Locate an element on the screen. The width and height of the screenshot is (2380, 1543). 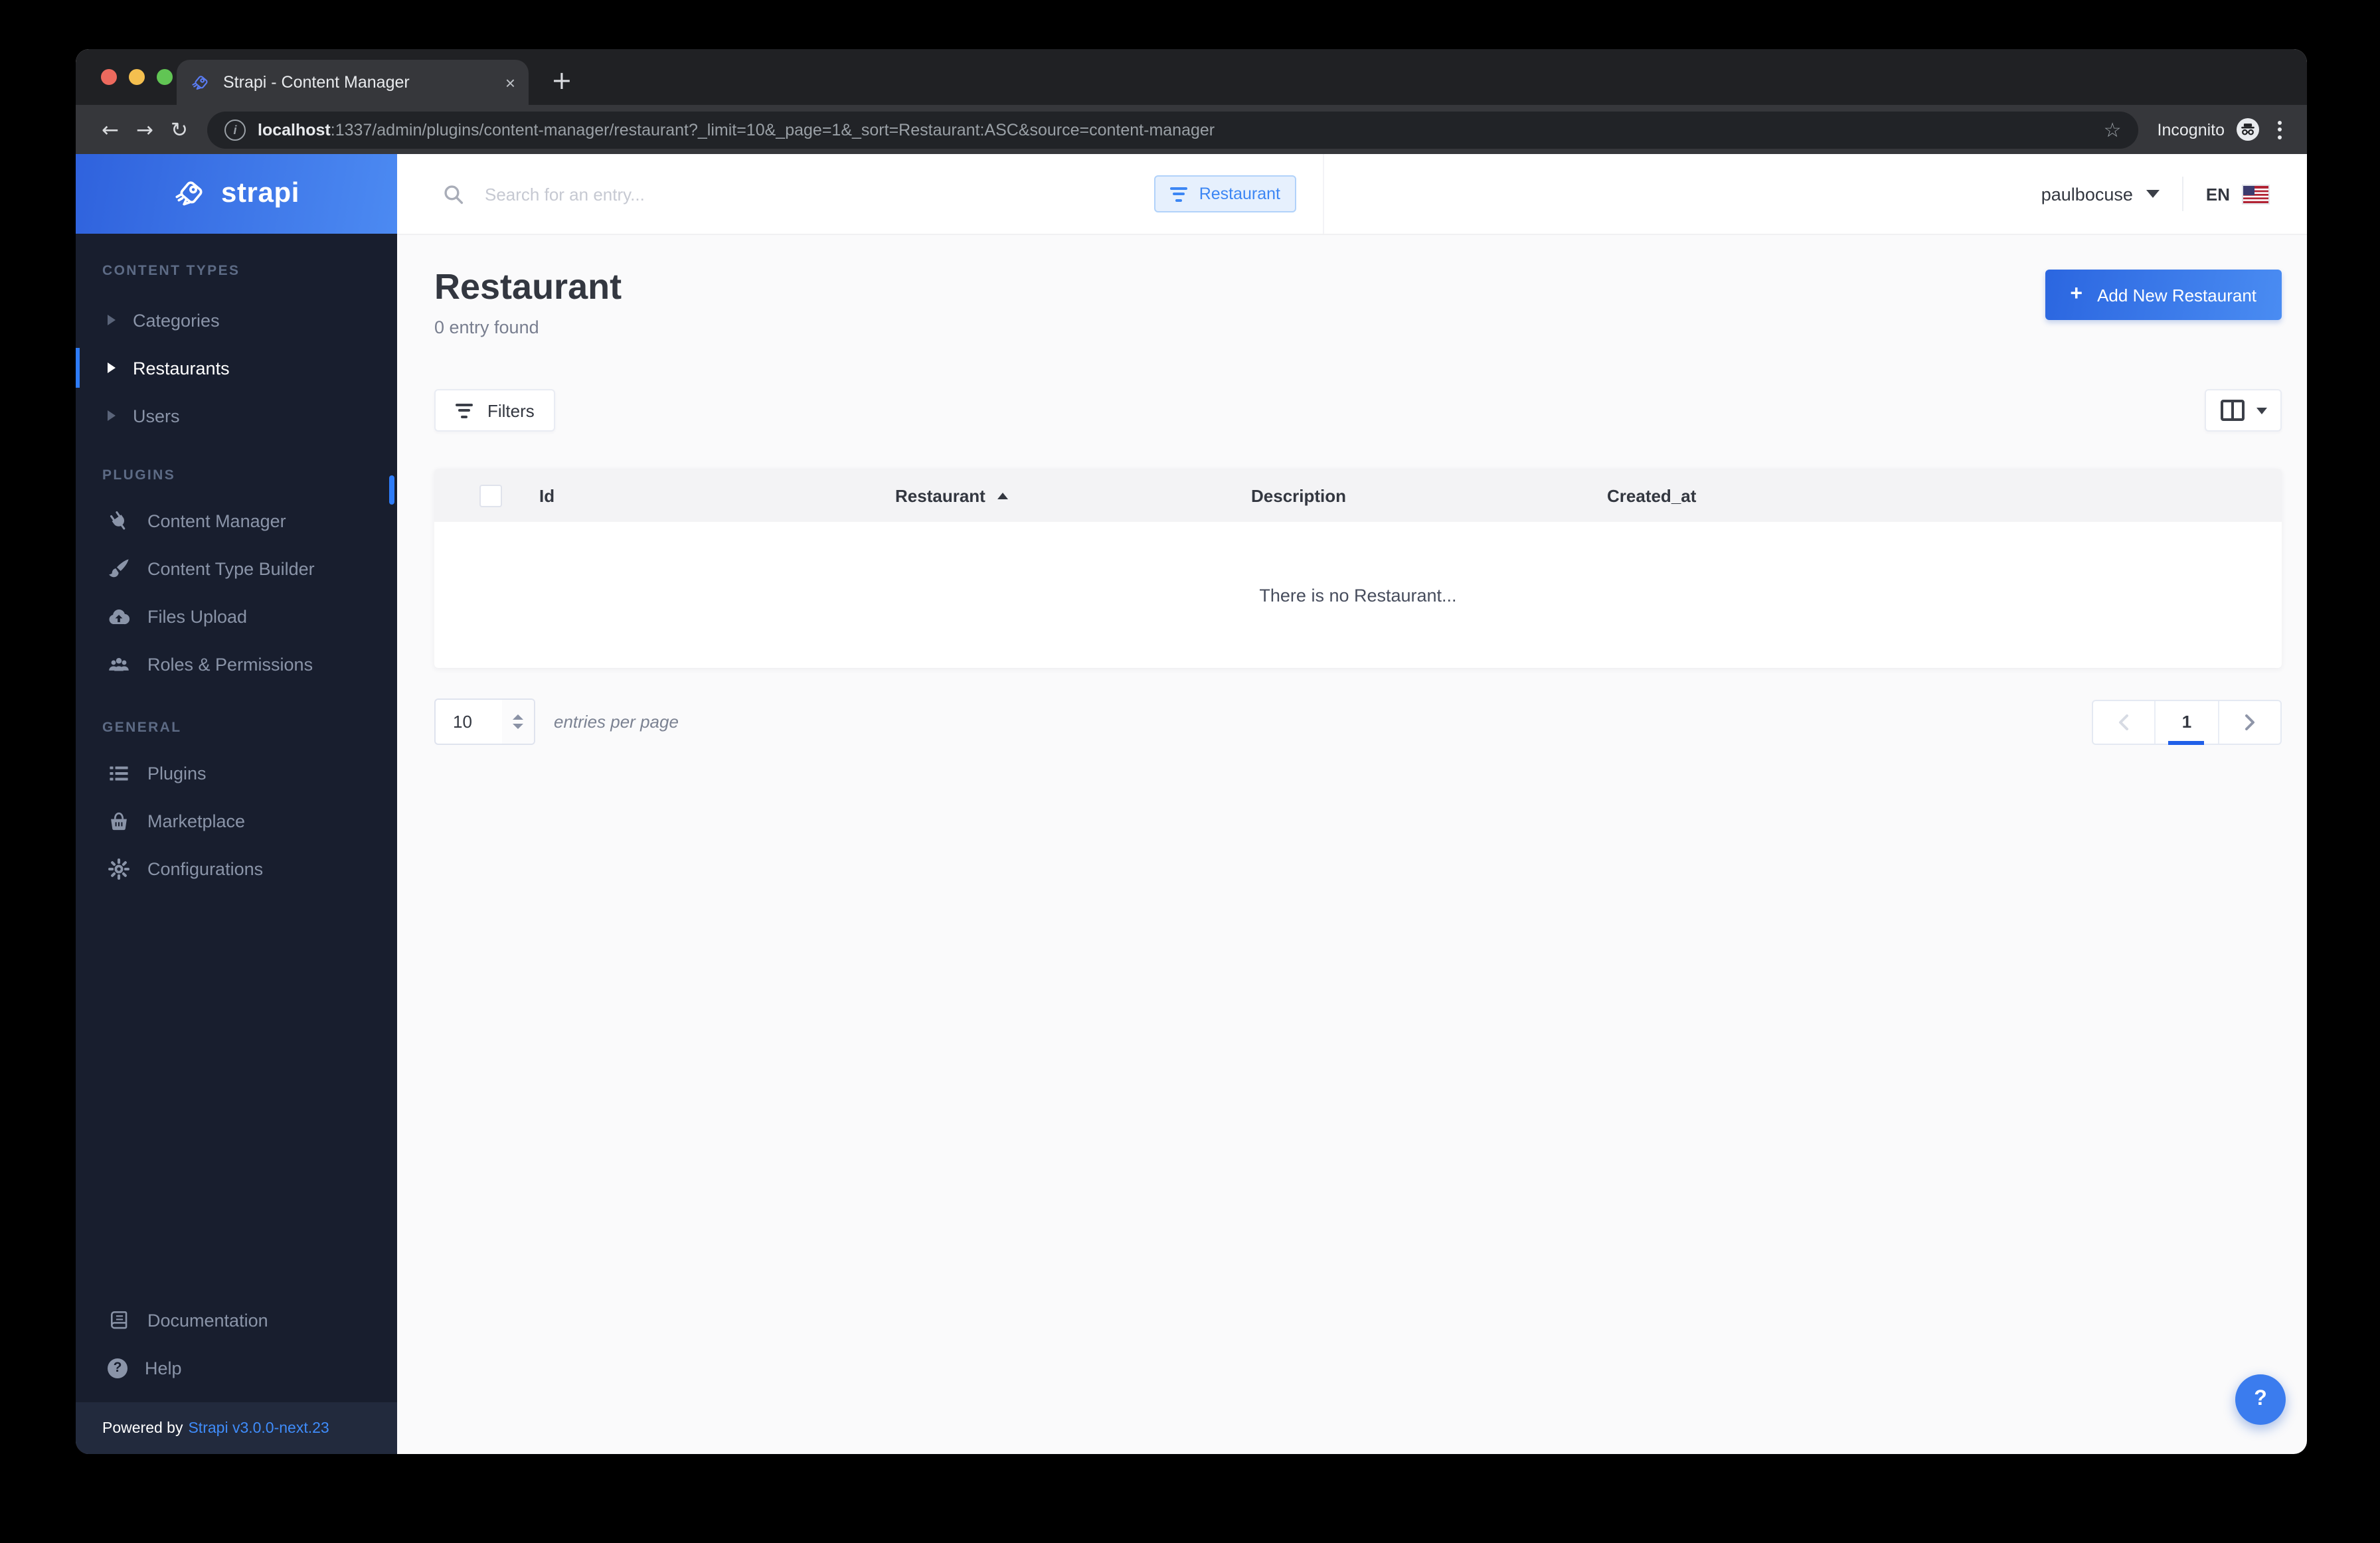
next-page-button is located at coordinates (2248, 722).